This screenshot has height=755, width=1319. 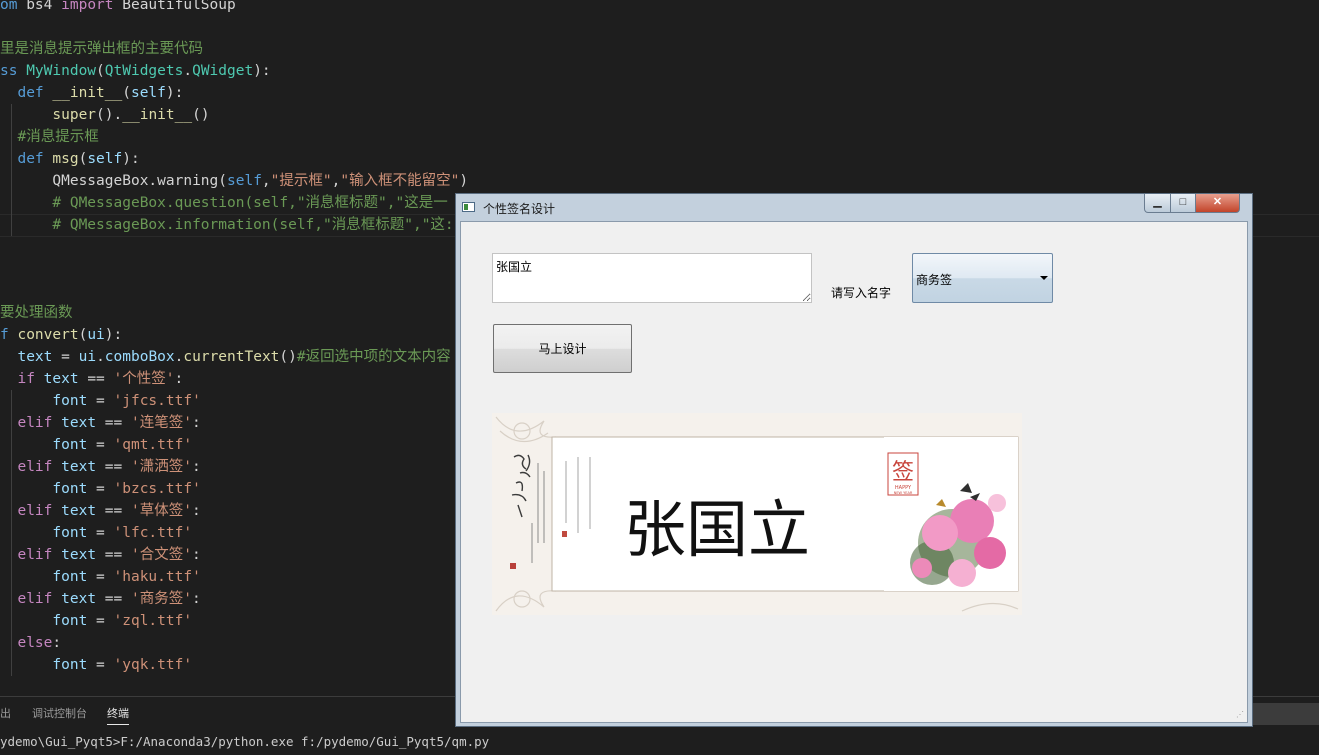 What do you see at coordinates (1284, 714) in the screenshot?
I see `terminal-selector` at bounding box center [1284, 714].